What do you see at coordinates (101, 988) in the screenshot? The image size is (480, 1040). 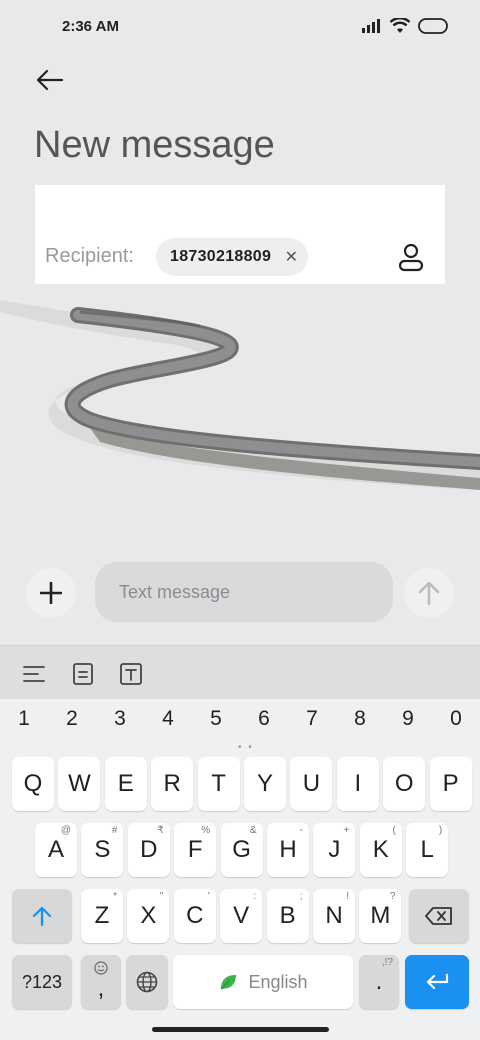 I see `comma-key-label: ,` at bounding box center [101, 988].